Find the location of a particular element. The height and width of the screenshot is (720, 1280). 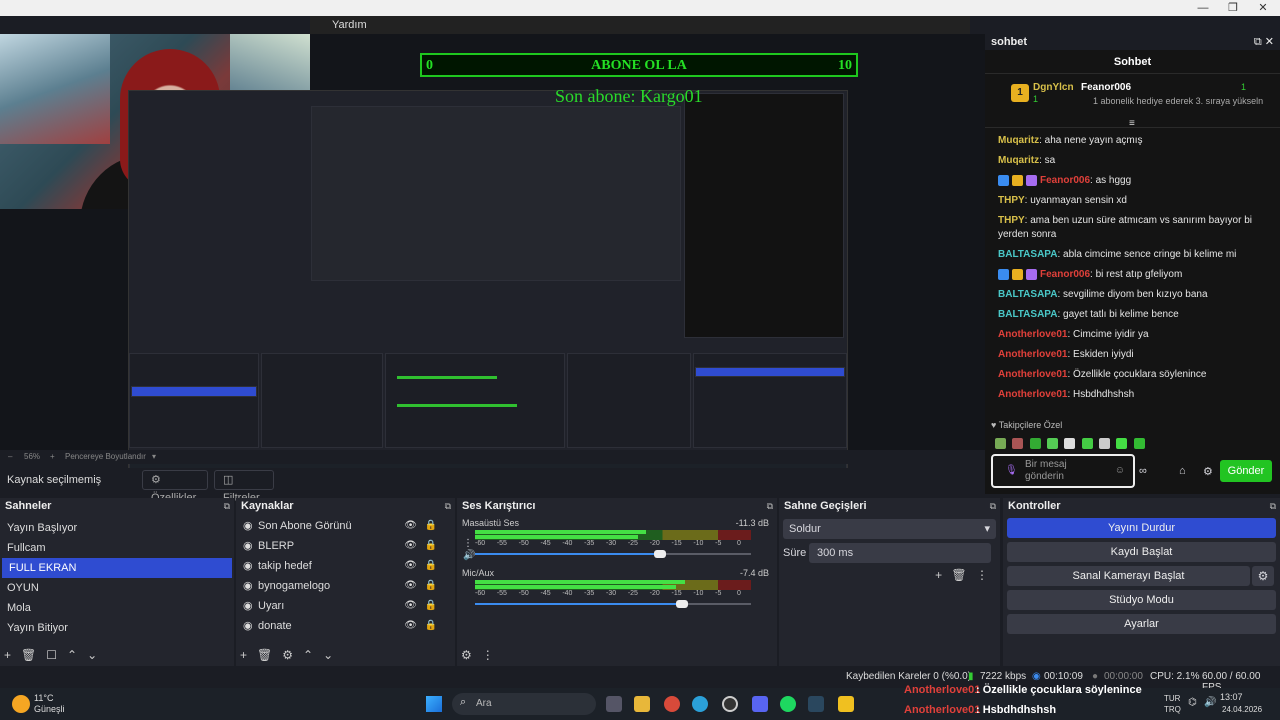

clock-time: 13:07 is located at coordinates (1231, 697).